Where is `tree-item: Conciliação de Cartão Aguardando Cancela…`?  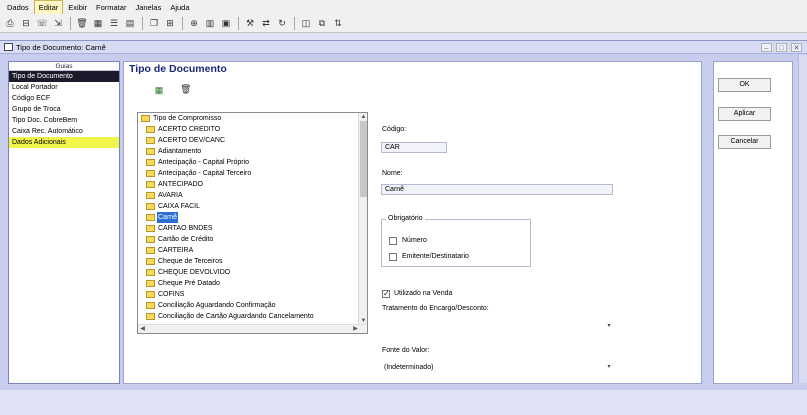
tree-item: Conciliação de Cartão Aguardando Cancela… is located at coordinates (248, 316).